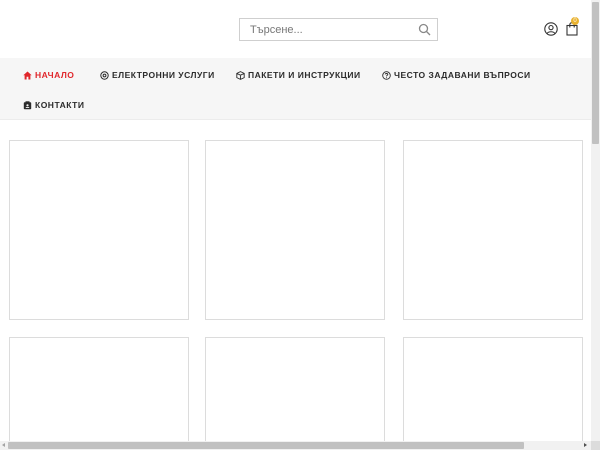 This screenshot has height=450, width=600. Describe the element at coordinates (330, 30) in the screenshot. I see `search-input` at that location.